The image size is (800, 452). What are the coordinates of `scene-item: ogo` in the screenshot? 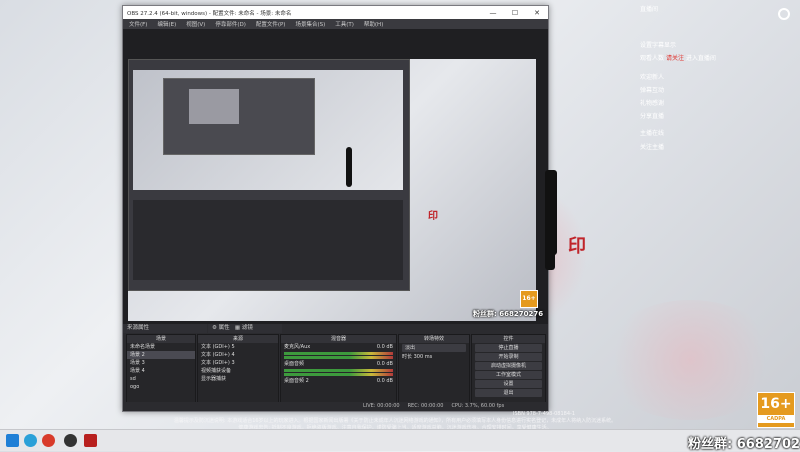 It's located at (161, 387).